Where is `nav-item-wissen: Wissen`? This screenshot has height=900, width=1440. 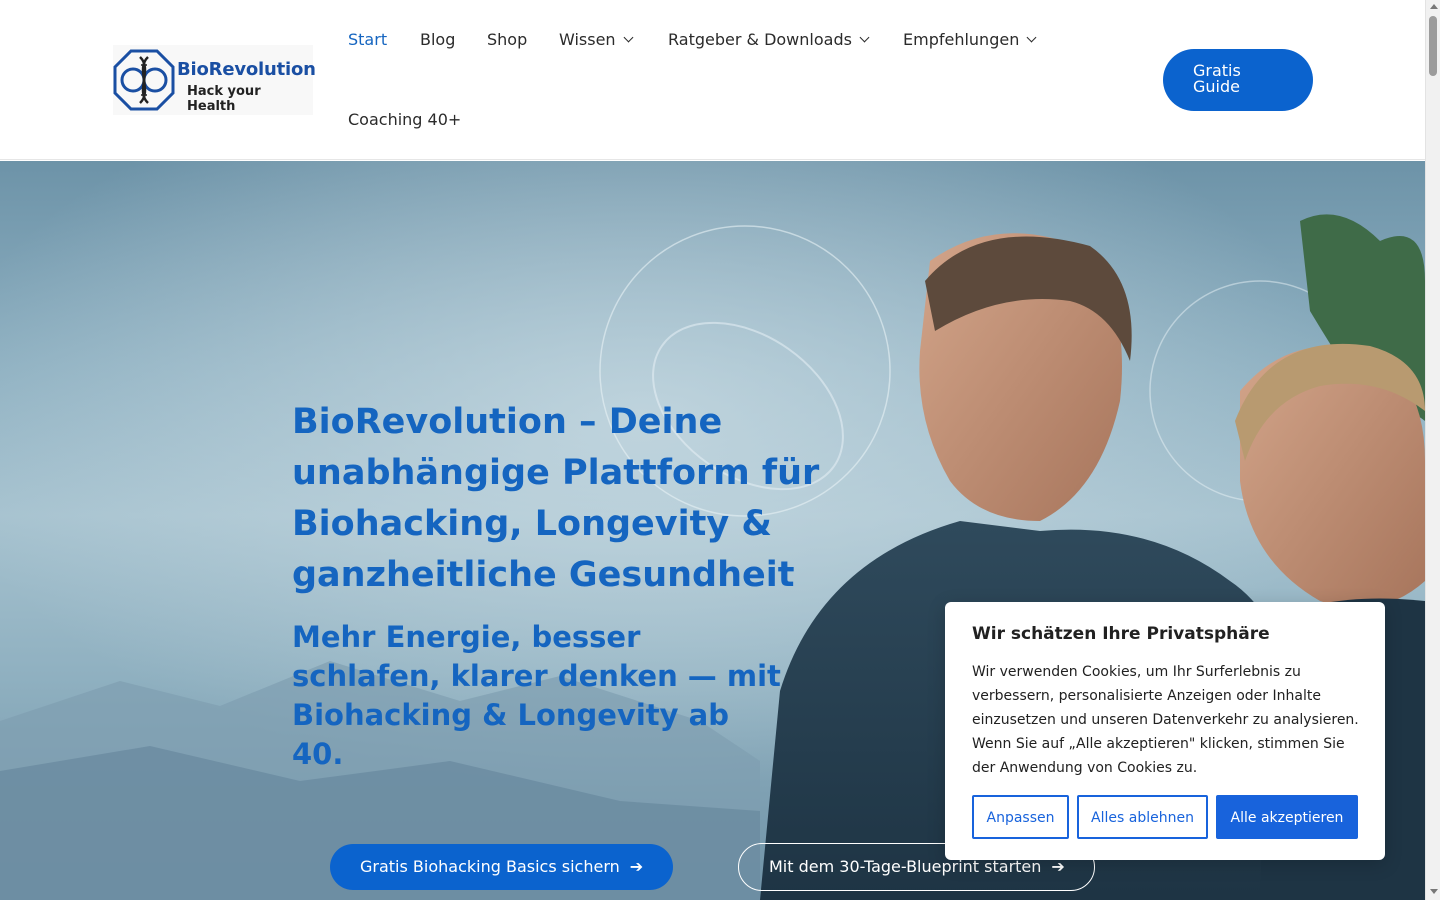
nav-item-wissen: Wissen is located at coordinates (596, 39).